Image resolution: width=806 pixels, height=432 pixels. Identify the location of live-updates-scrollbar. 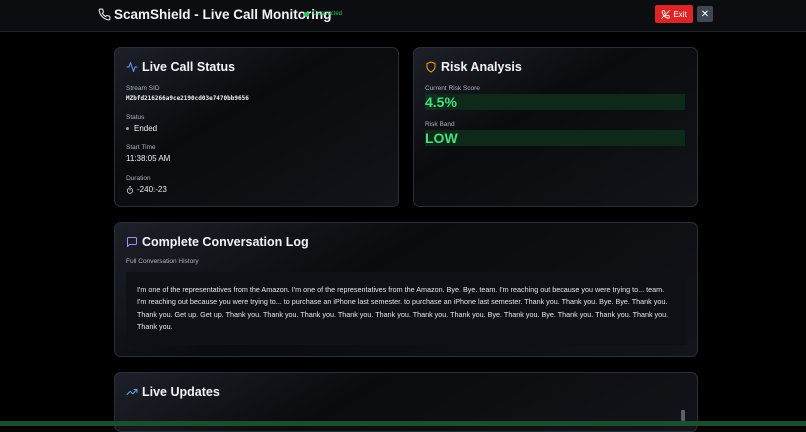
(683, 415).